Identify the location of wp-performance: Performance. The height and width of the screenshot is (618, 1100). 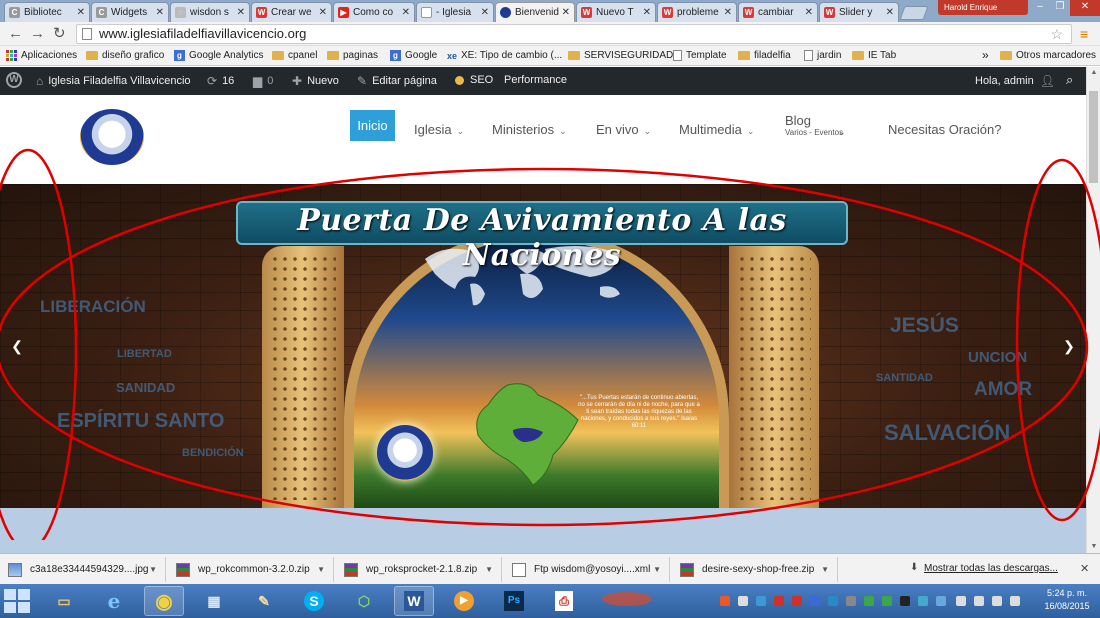
(535, 80).